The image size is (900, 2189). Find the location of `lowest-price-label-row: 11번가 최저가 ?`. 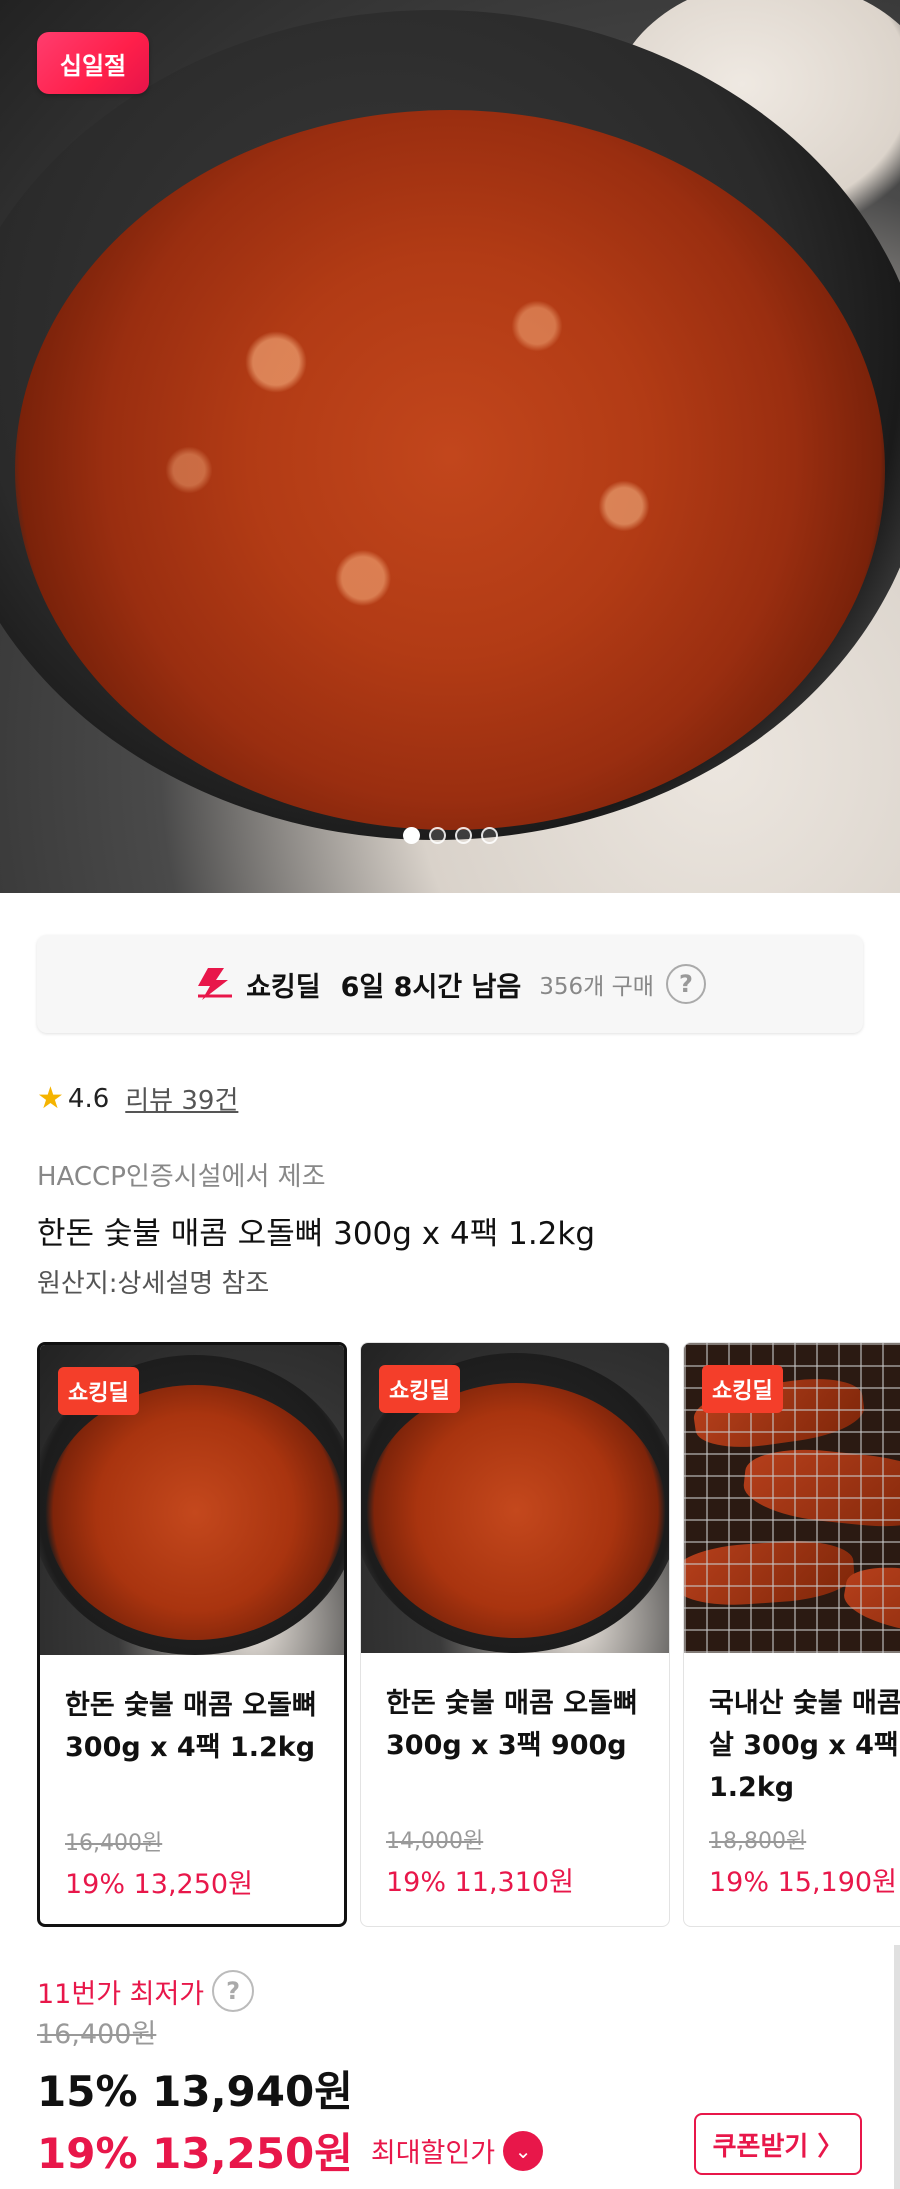

lowest-price-label-row: 11번가 최저가 ? is located at coordinates (146, 1991).